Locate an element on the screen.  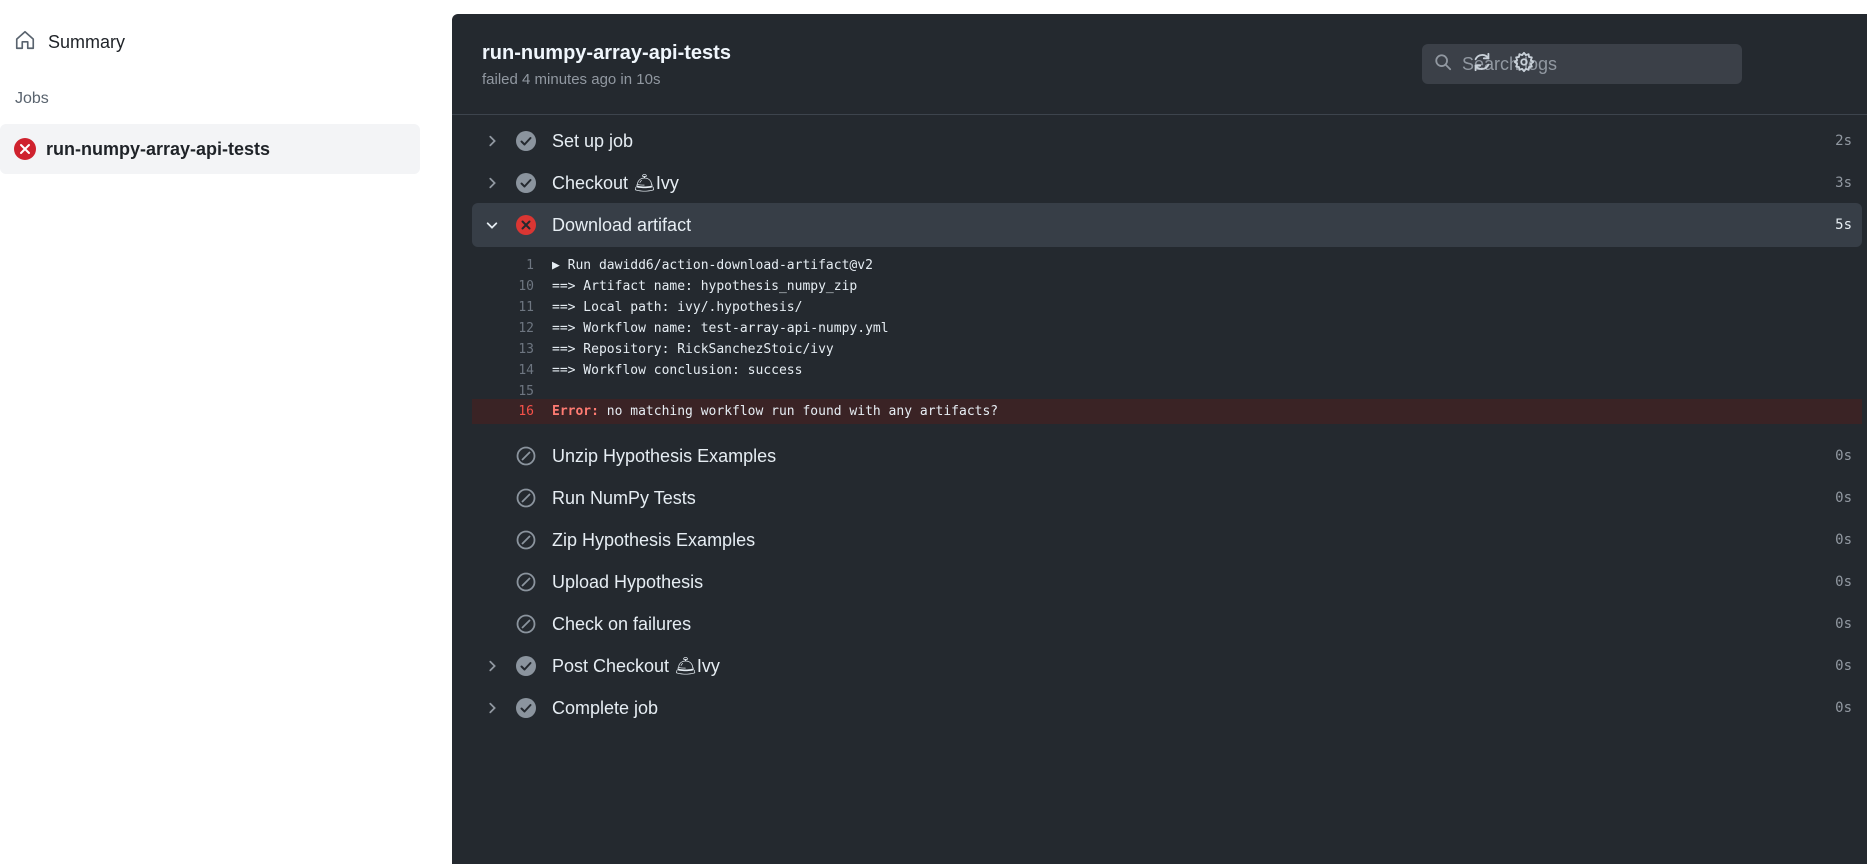
step-name: Check on failures is located at coordinates (622, 623).